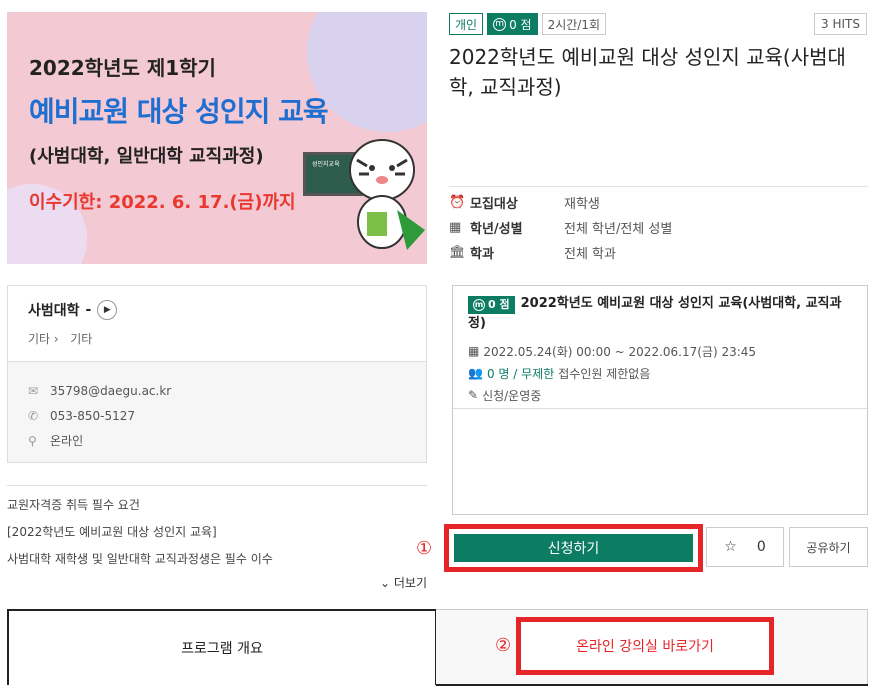  I want to click on session-capacity: 👥 0 명 / 무제한 접수인원 제한없음, so click(660, 373).